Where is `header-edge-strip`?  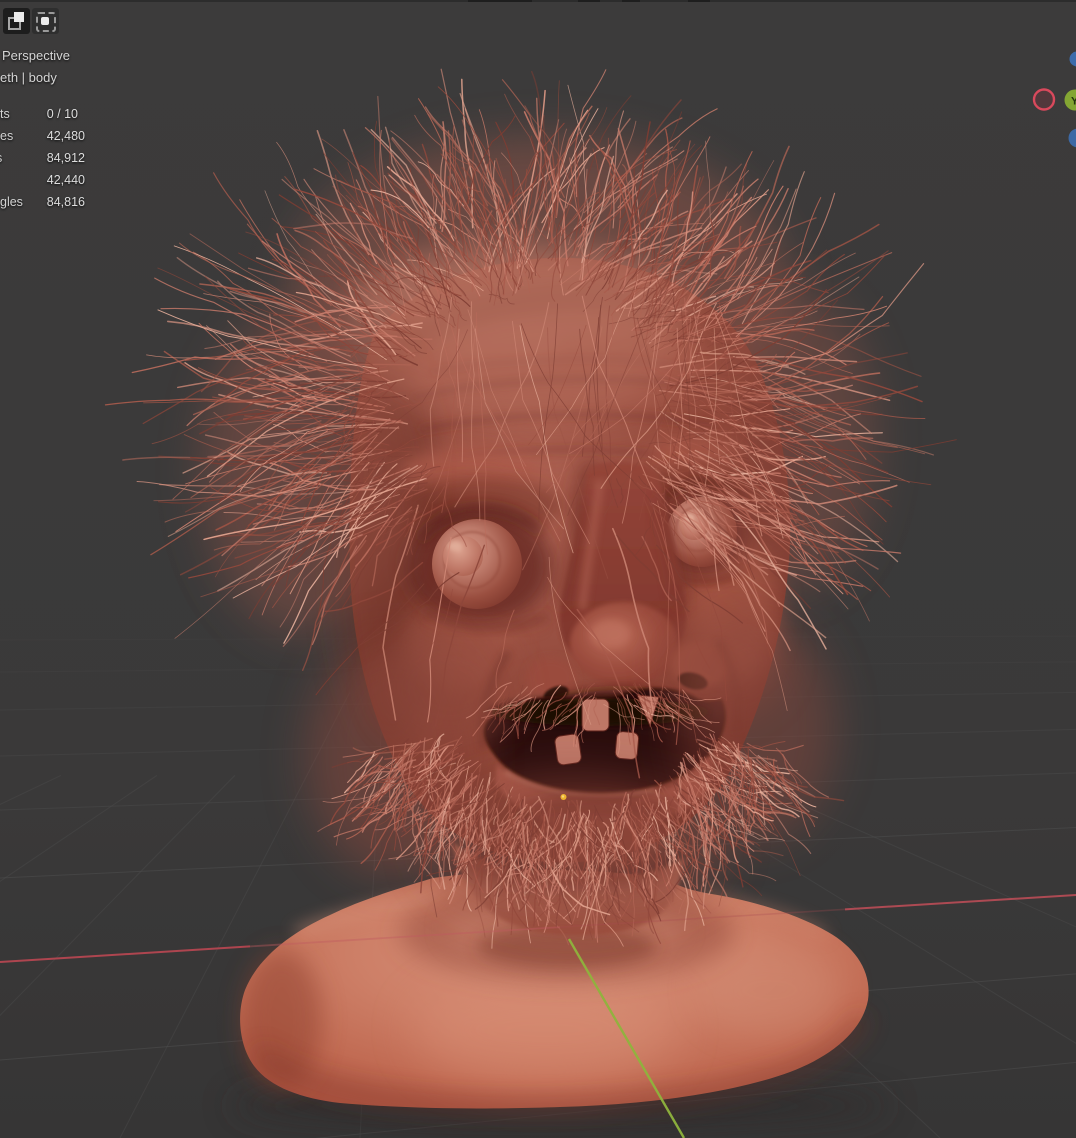 header-edge-strip is located at coordinates (538, 1).